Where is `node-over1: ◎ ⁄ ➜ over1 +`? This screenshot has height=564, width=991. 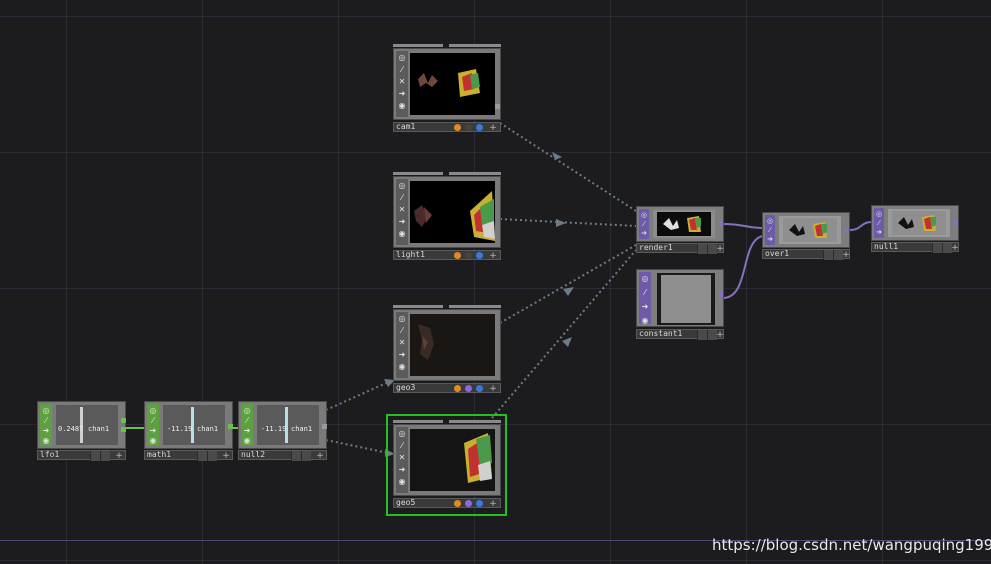 node-over1: ◎ ⁄ ➜ over1 + is located at coordinates (806, 236).